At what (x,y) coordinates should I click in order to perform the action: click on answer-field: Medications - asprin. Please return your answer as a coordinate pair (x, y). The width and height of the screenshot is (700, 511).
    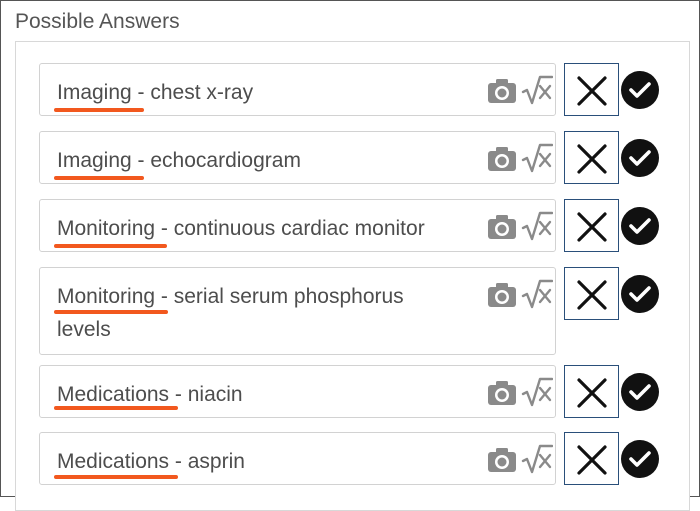
    Looking at the image, I should click on (297, 458).